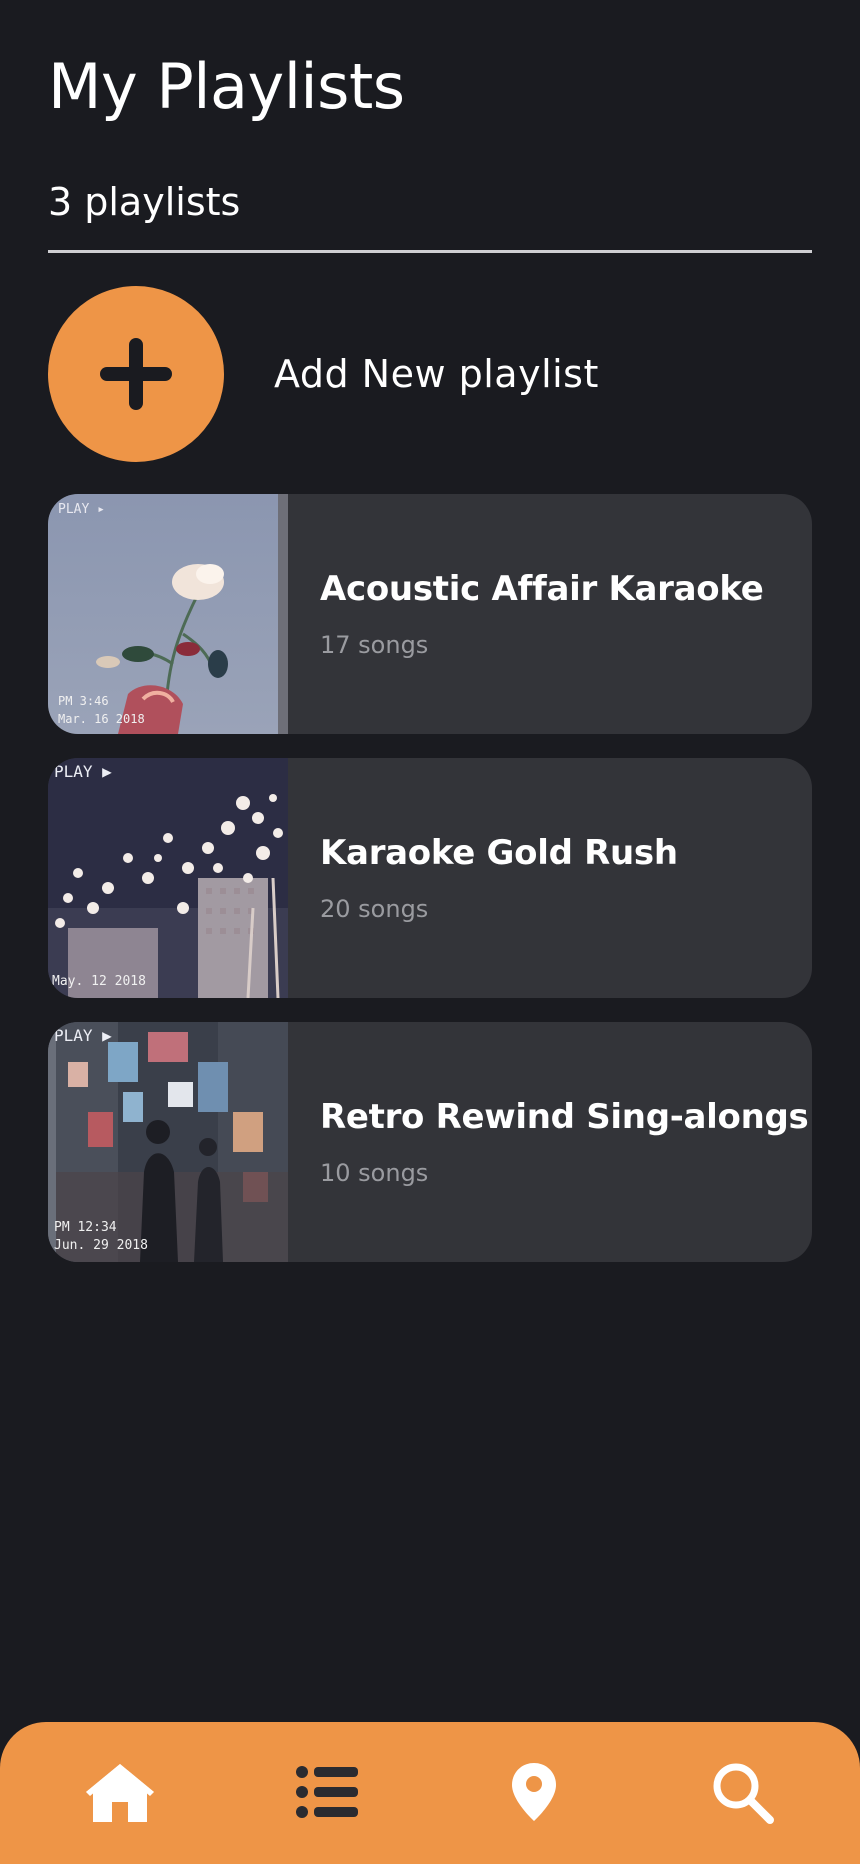 The width and height of the screenshot is (860, 1864). Describe the element at coordinates (374, 909) in the screenshot. I see `playlist-song-count: 20 songs` at that location.